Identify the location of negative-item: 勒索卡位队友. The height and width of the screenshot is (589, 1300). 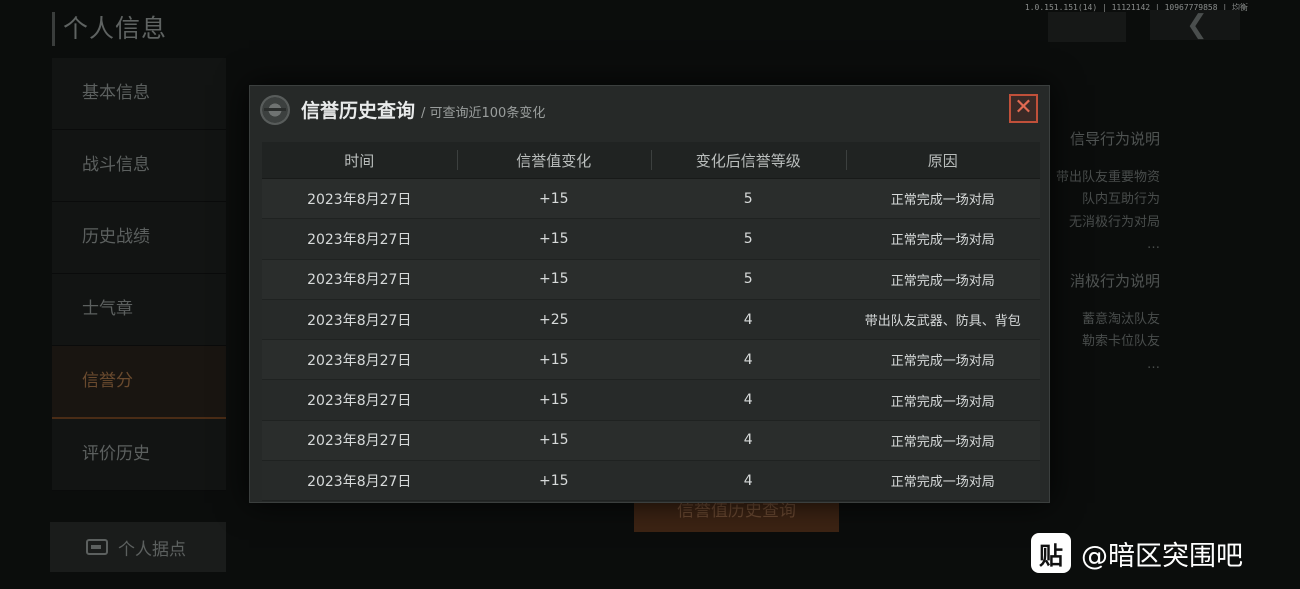
(1120, 341).